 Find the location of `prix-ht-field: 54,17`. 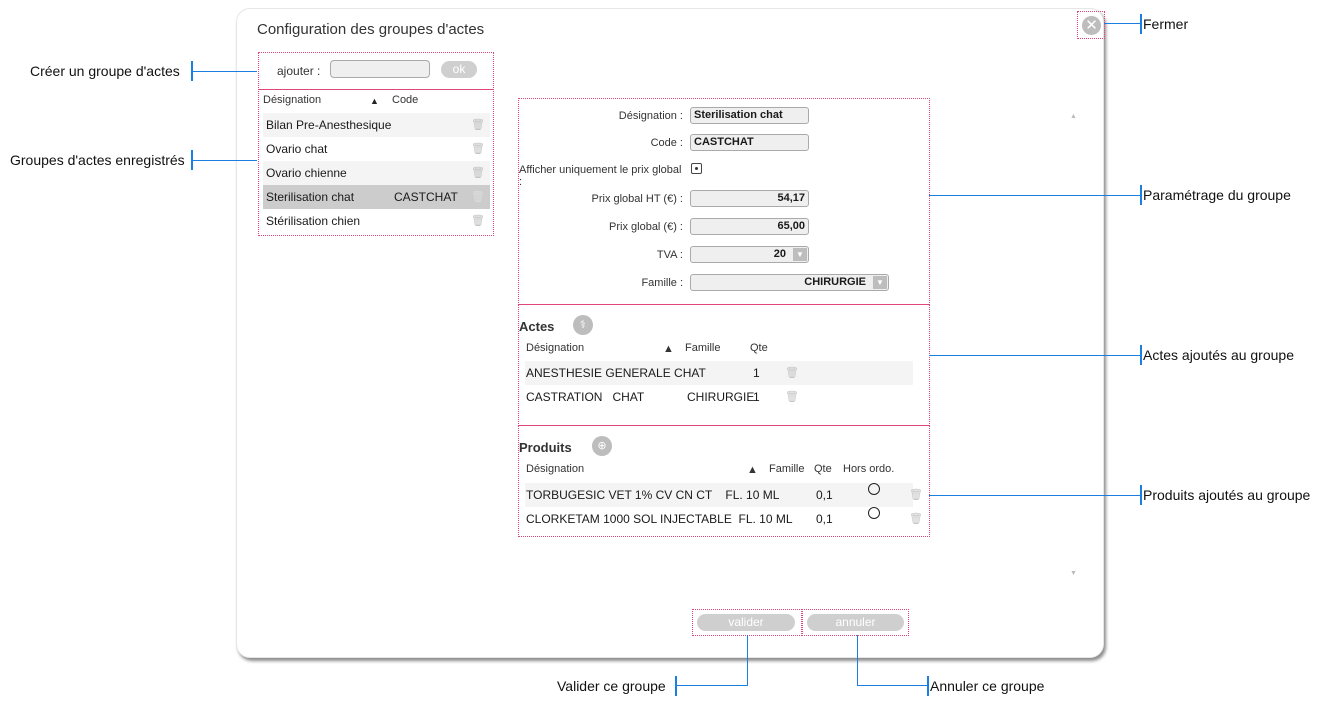

prix-ht-field: 54,17 is located at coordinates (749, 198).